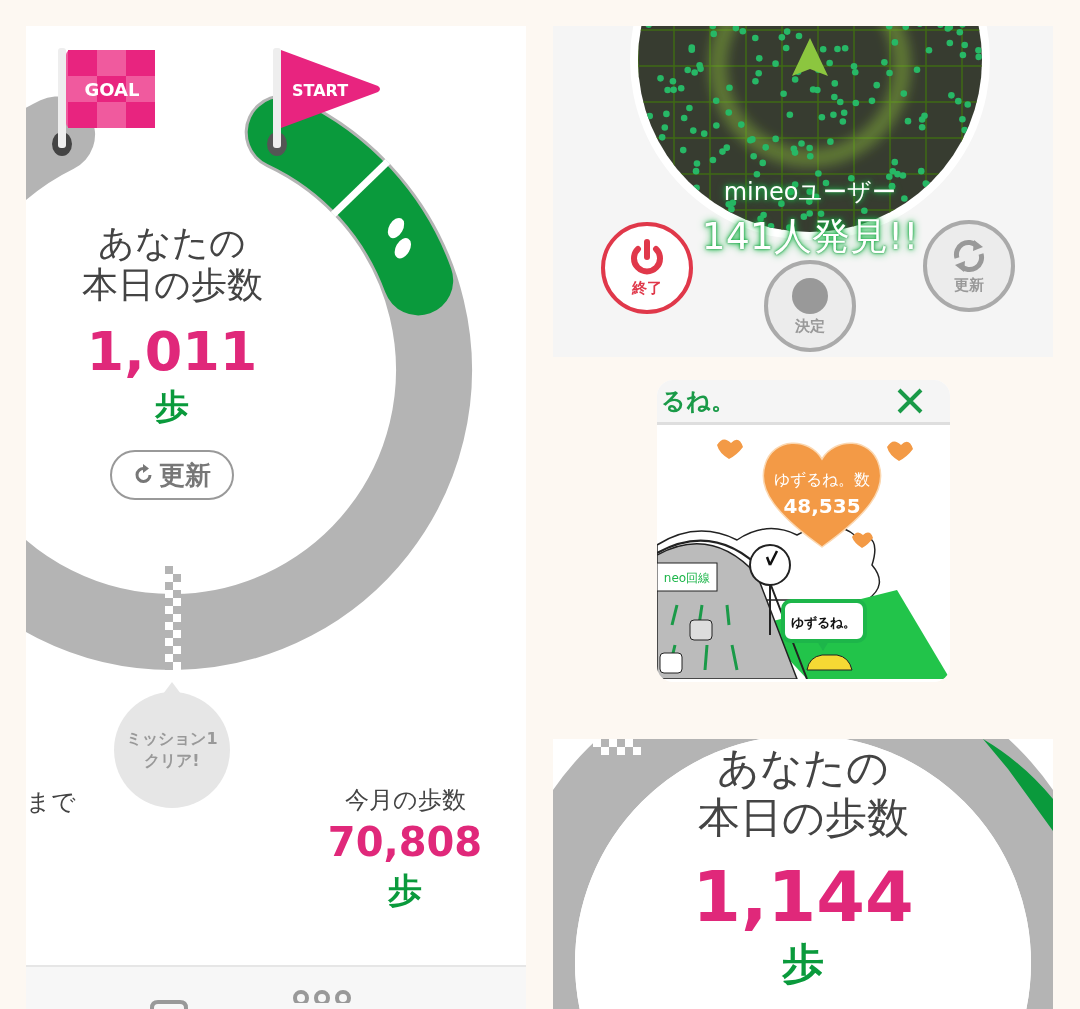 The width and height of the screenshot is (1080, 1009). What do you see at coordinates (405, 800) in the screenshot?
I see `month-steps-label: 今月の歩数` at bounding box center [405, 800].